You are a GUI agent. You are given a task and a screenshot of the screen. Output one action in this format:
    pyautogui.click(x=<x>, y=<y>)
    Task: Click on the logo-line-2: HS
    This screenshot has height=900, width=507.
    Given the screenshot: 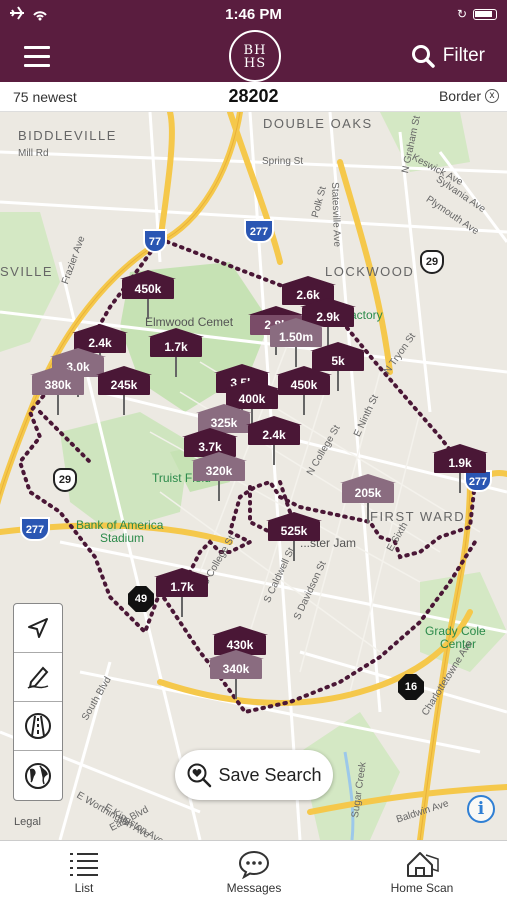 What is the action you would take?
    pyautogui.click(x=255, y=63)
    